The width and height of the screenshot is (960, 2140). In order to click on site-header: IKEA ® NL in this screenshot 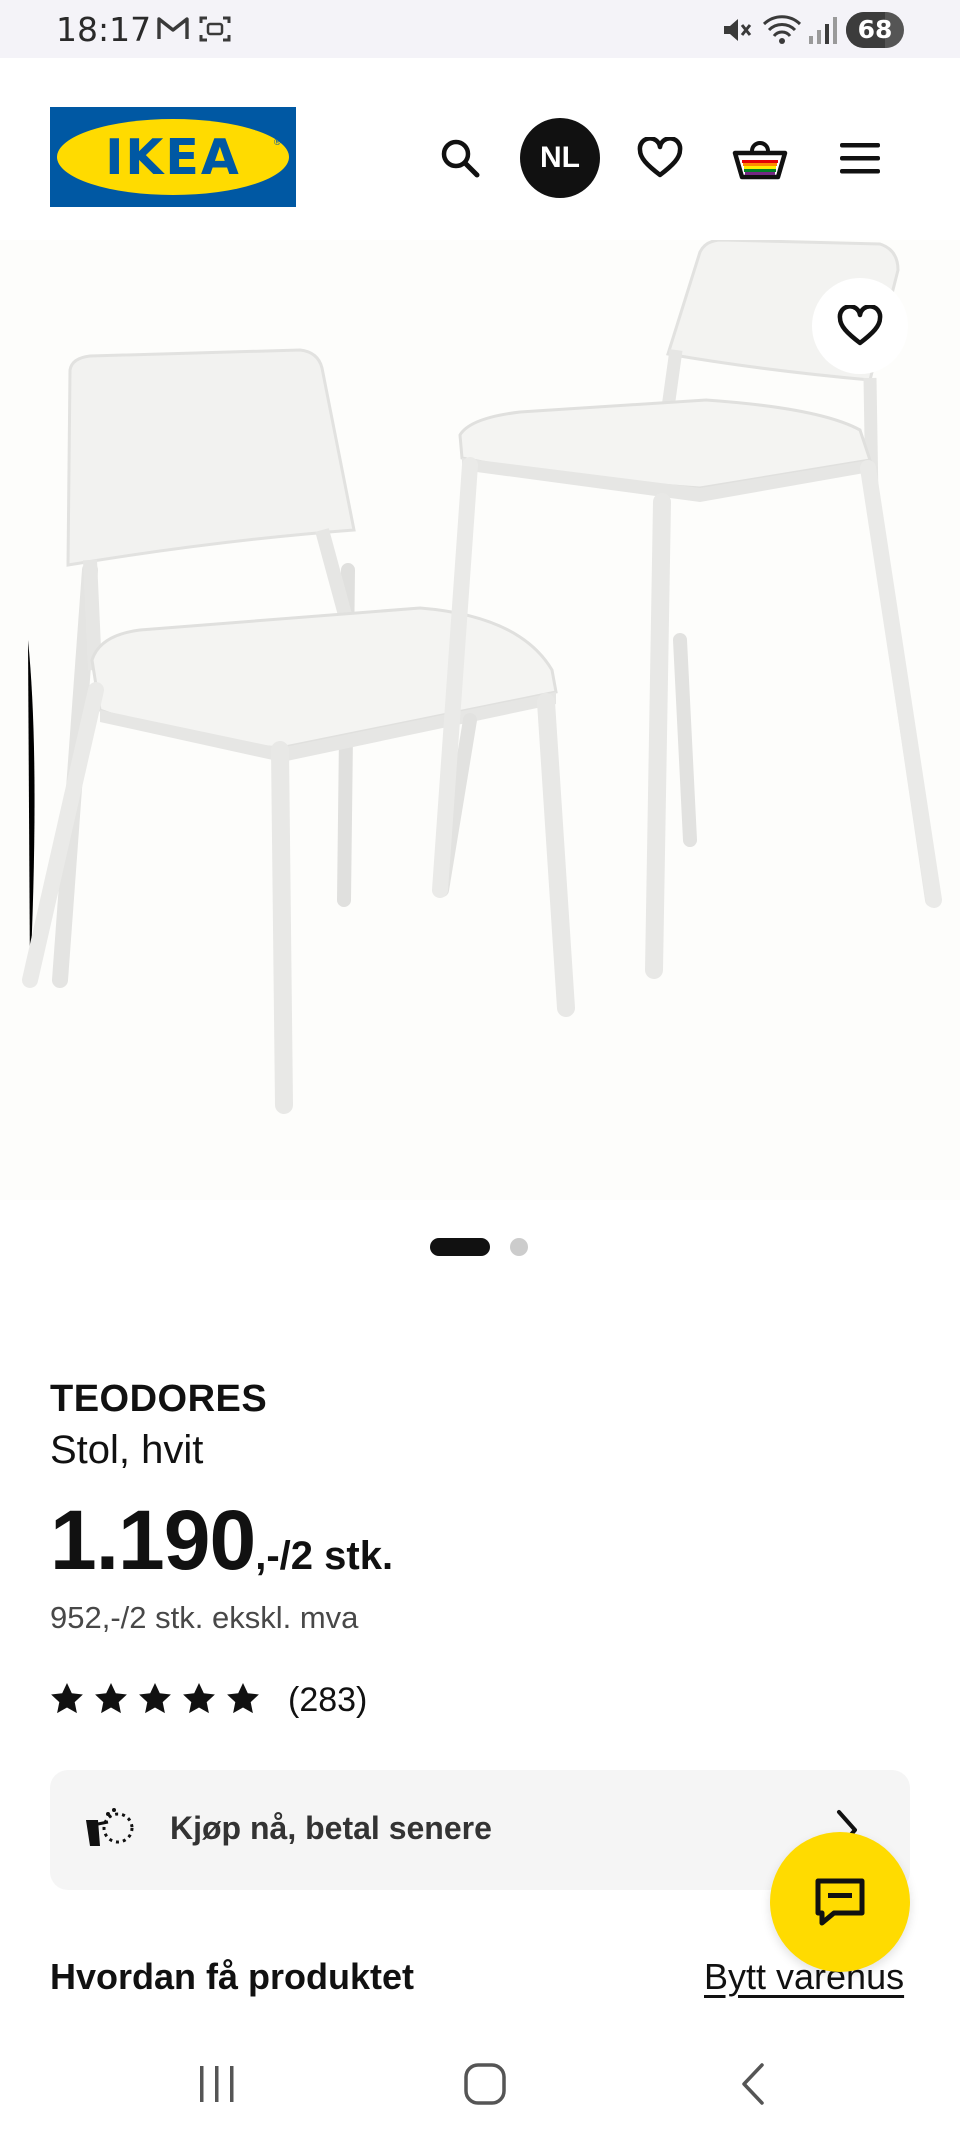, I will do `click(480, 143)`.